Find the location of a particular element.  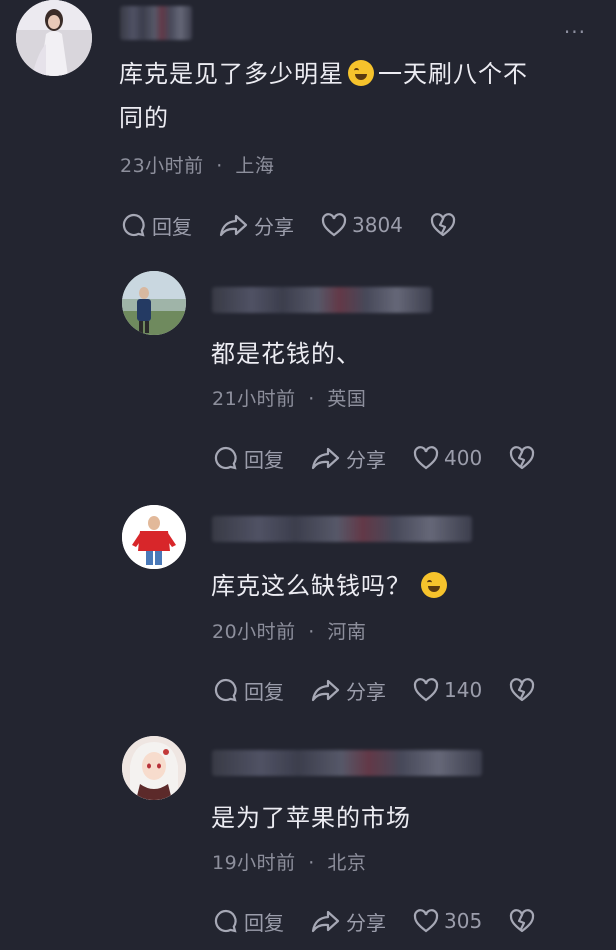

comment-text-part: 库克是见了多少明星 is located at coordinates (231, 74).